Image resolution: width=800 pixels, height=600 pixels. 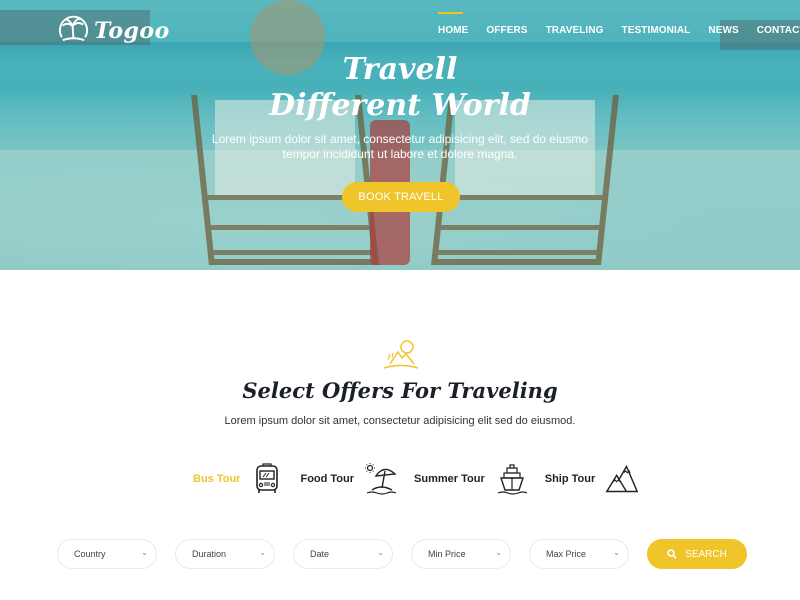 I want to click on palm-tree-island-icon, so click(x=73, y=28).